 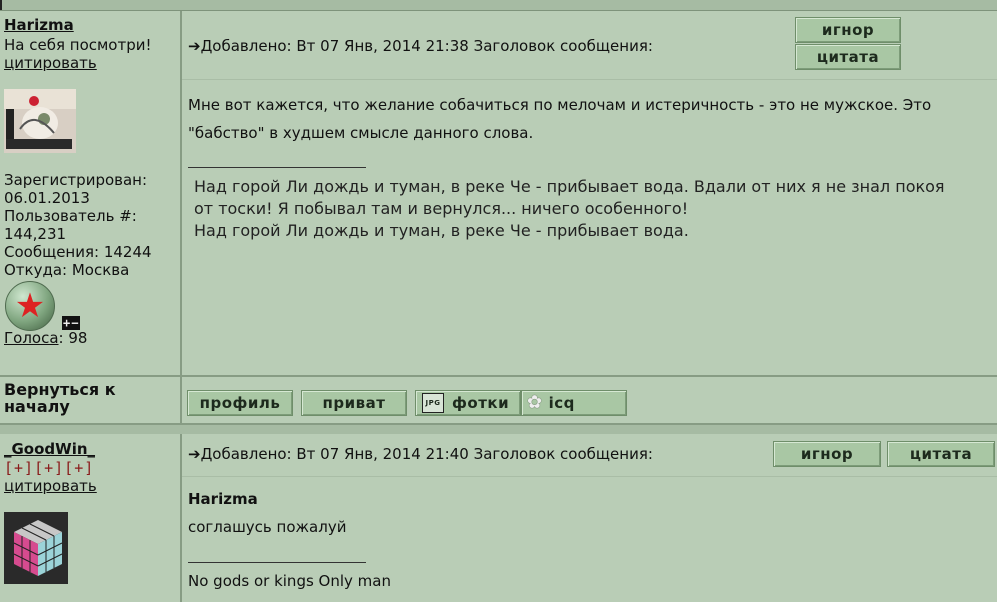 I want to click on star-badge-icon: ★, so click(x=30, y=306).